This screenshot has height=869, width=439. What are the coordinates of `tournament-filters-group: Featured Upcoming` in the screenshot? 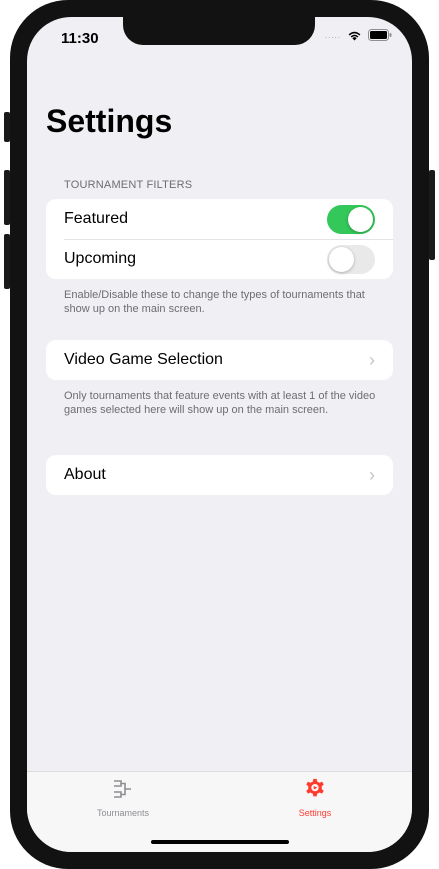 It's located at (219, 239).